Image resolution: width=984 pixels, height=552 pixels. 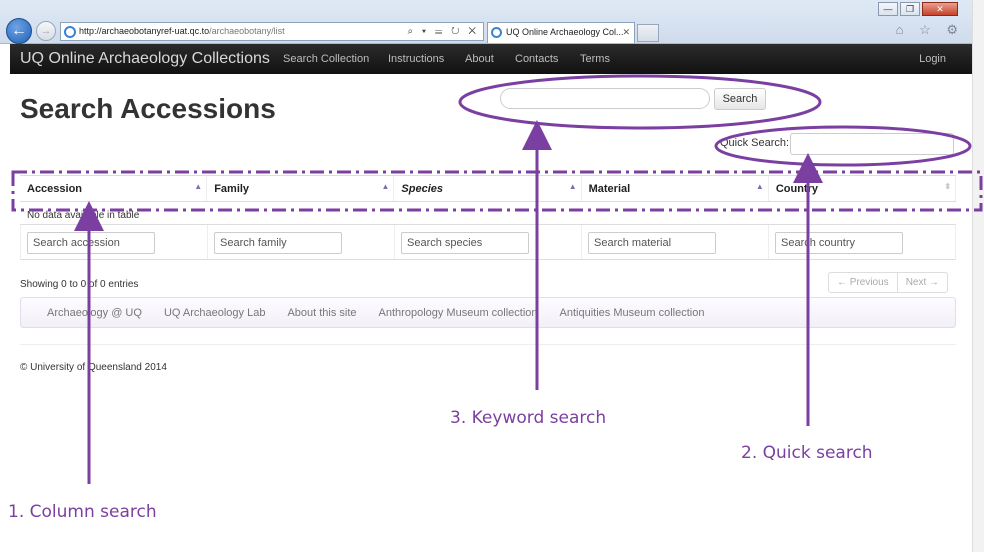 I want to click on next-page-button: Next →, so click(x=921, y=282).